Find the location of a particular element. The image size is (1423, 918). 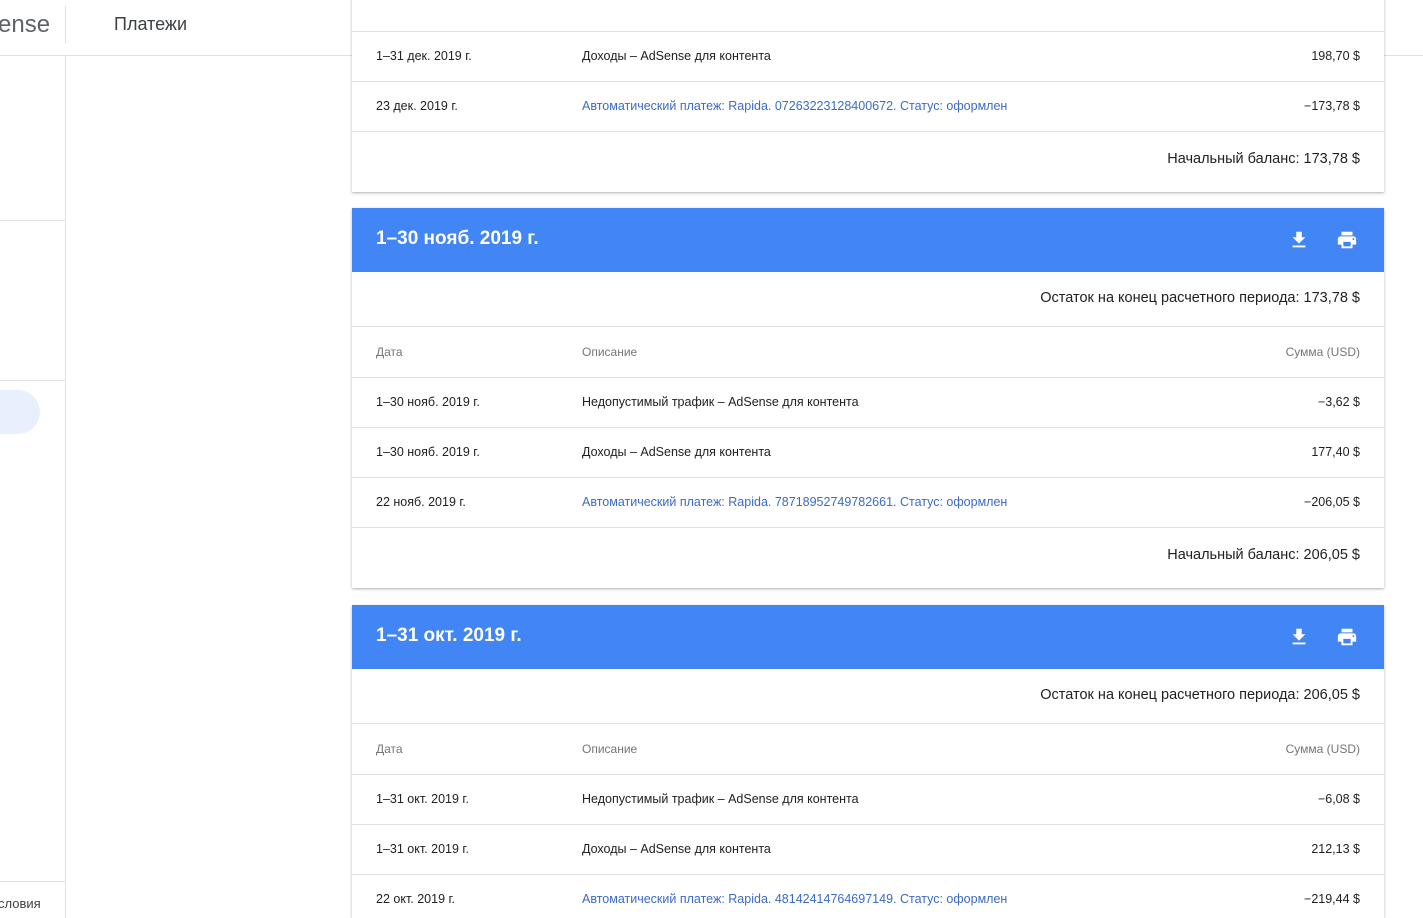

card-header-hidden is located at coordinates (868, 16).